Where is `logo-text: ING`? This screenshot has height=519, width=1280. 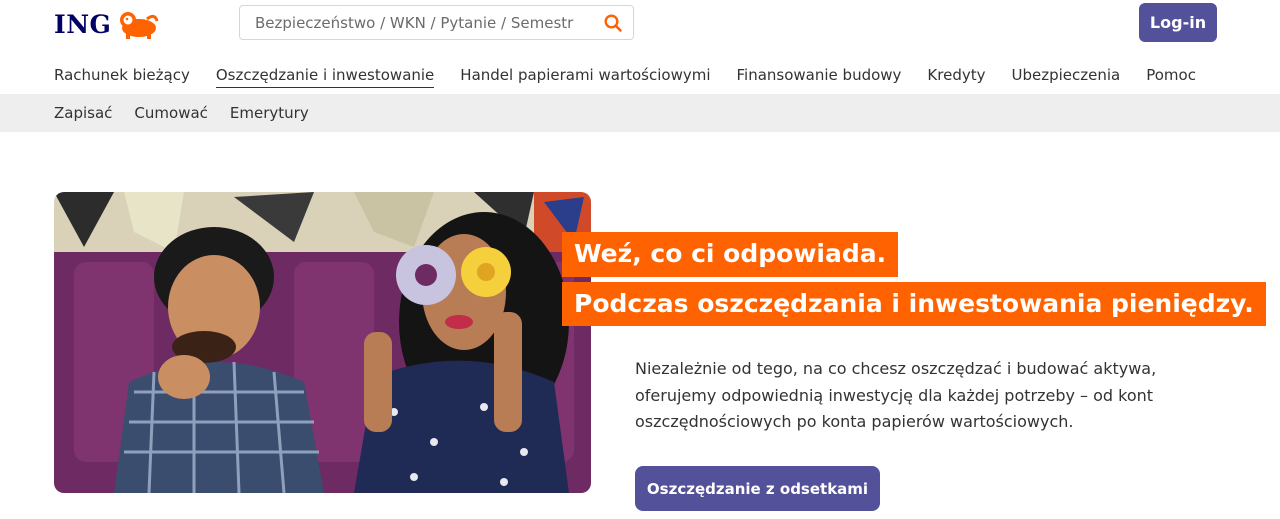 logo-text: ING is located at coordinates (83, 24).